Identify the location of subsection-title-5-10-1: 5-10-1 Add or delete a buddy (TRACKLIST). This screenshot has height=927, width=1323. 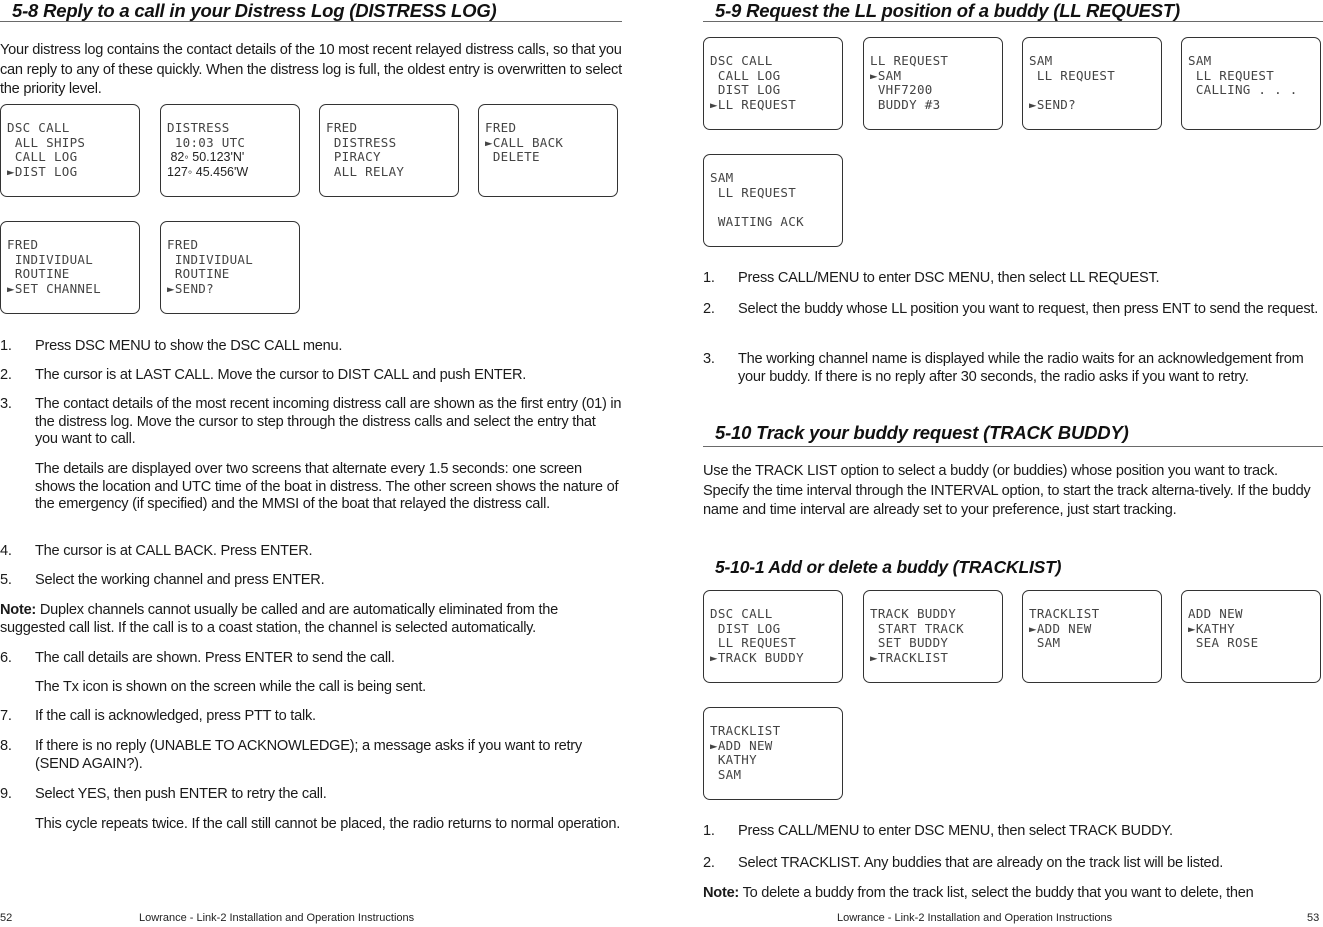
(888, 567).